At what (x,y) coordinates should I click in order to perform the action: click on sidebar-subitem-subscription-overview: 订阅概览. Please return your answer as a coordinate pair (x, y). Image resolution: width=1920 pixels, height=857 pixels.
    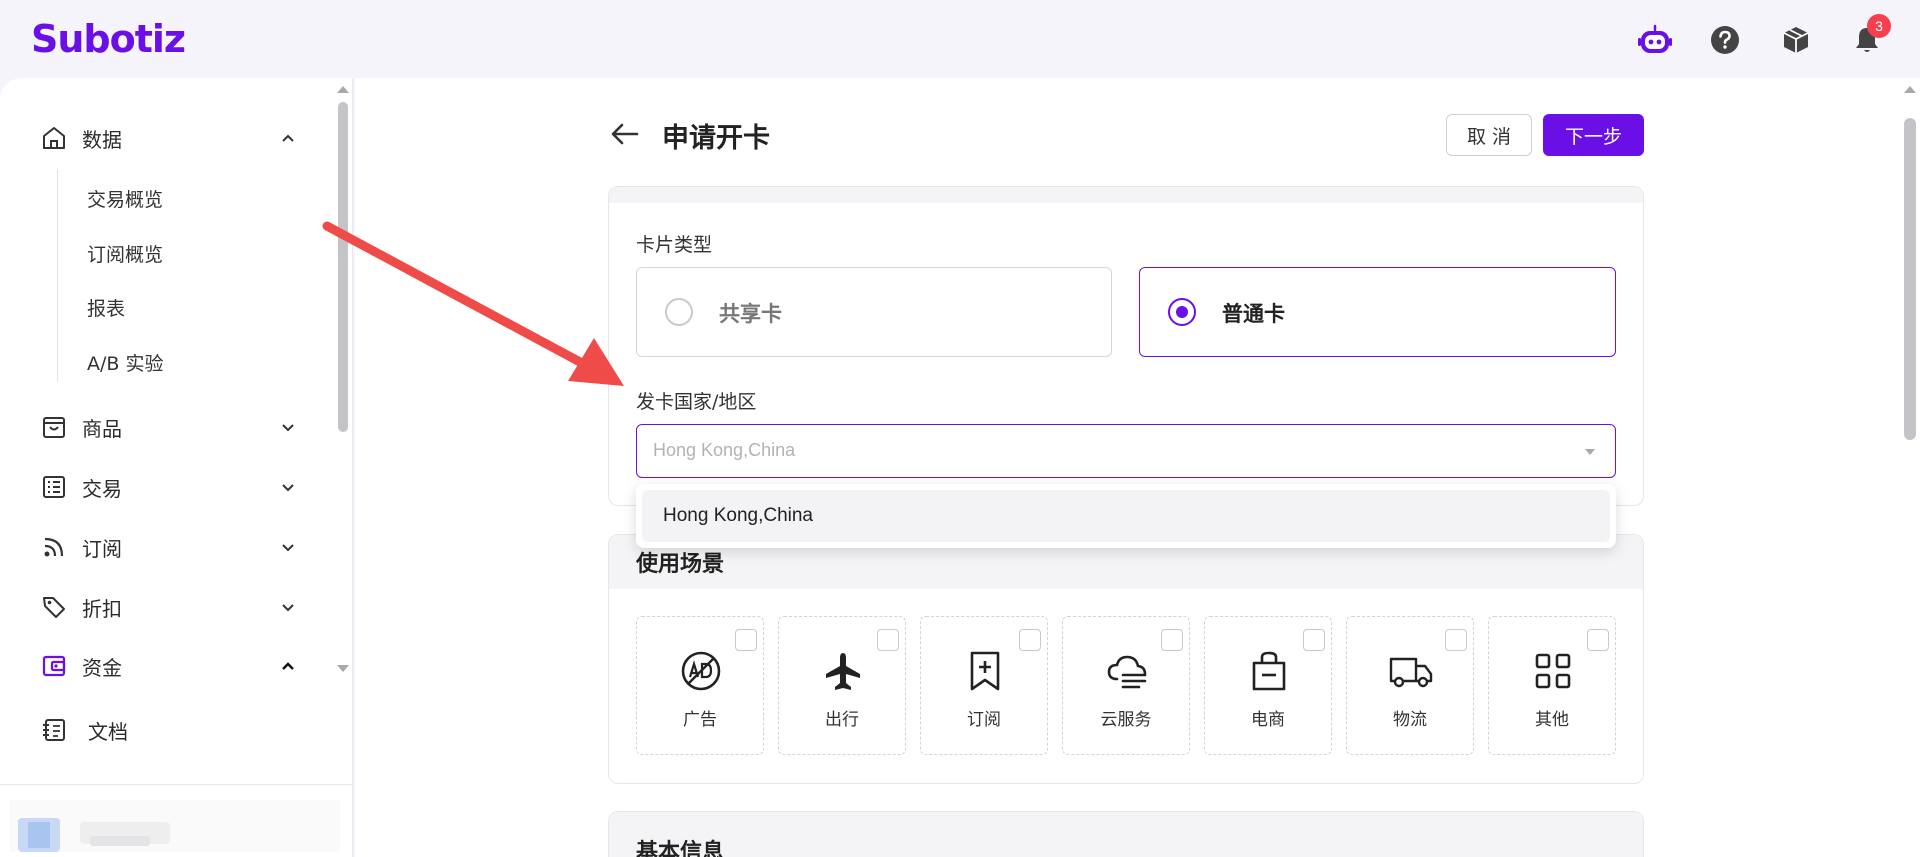
    Looking at the image, I should click on (125, 255).